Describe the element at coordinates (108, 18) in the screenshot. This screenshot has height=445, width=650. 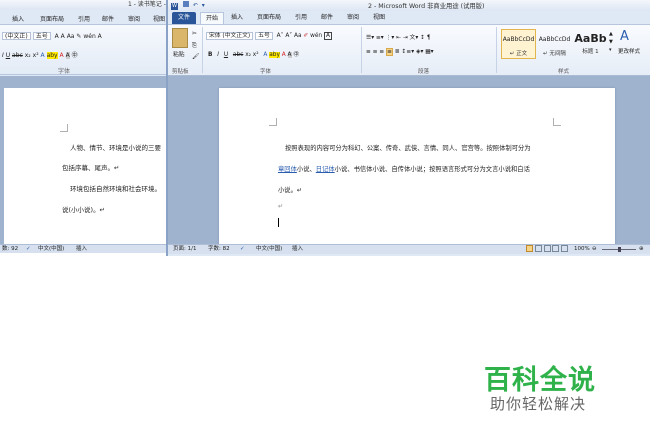
I see `left-tab-mailings: 邮件` at that location.